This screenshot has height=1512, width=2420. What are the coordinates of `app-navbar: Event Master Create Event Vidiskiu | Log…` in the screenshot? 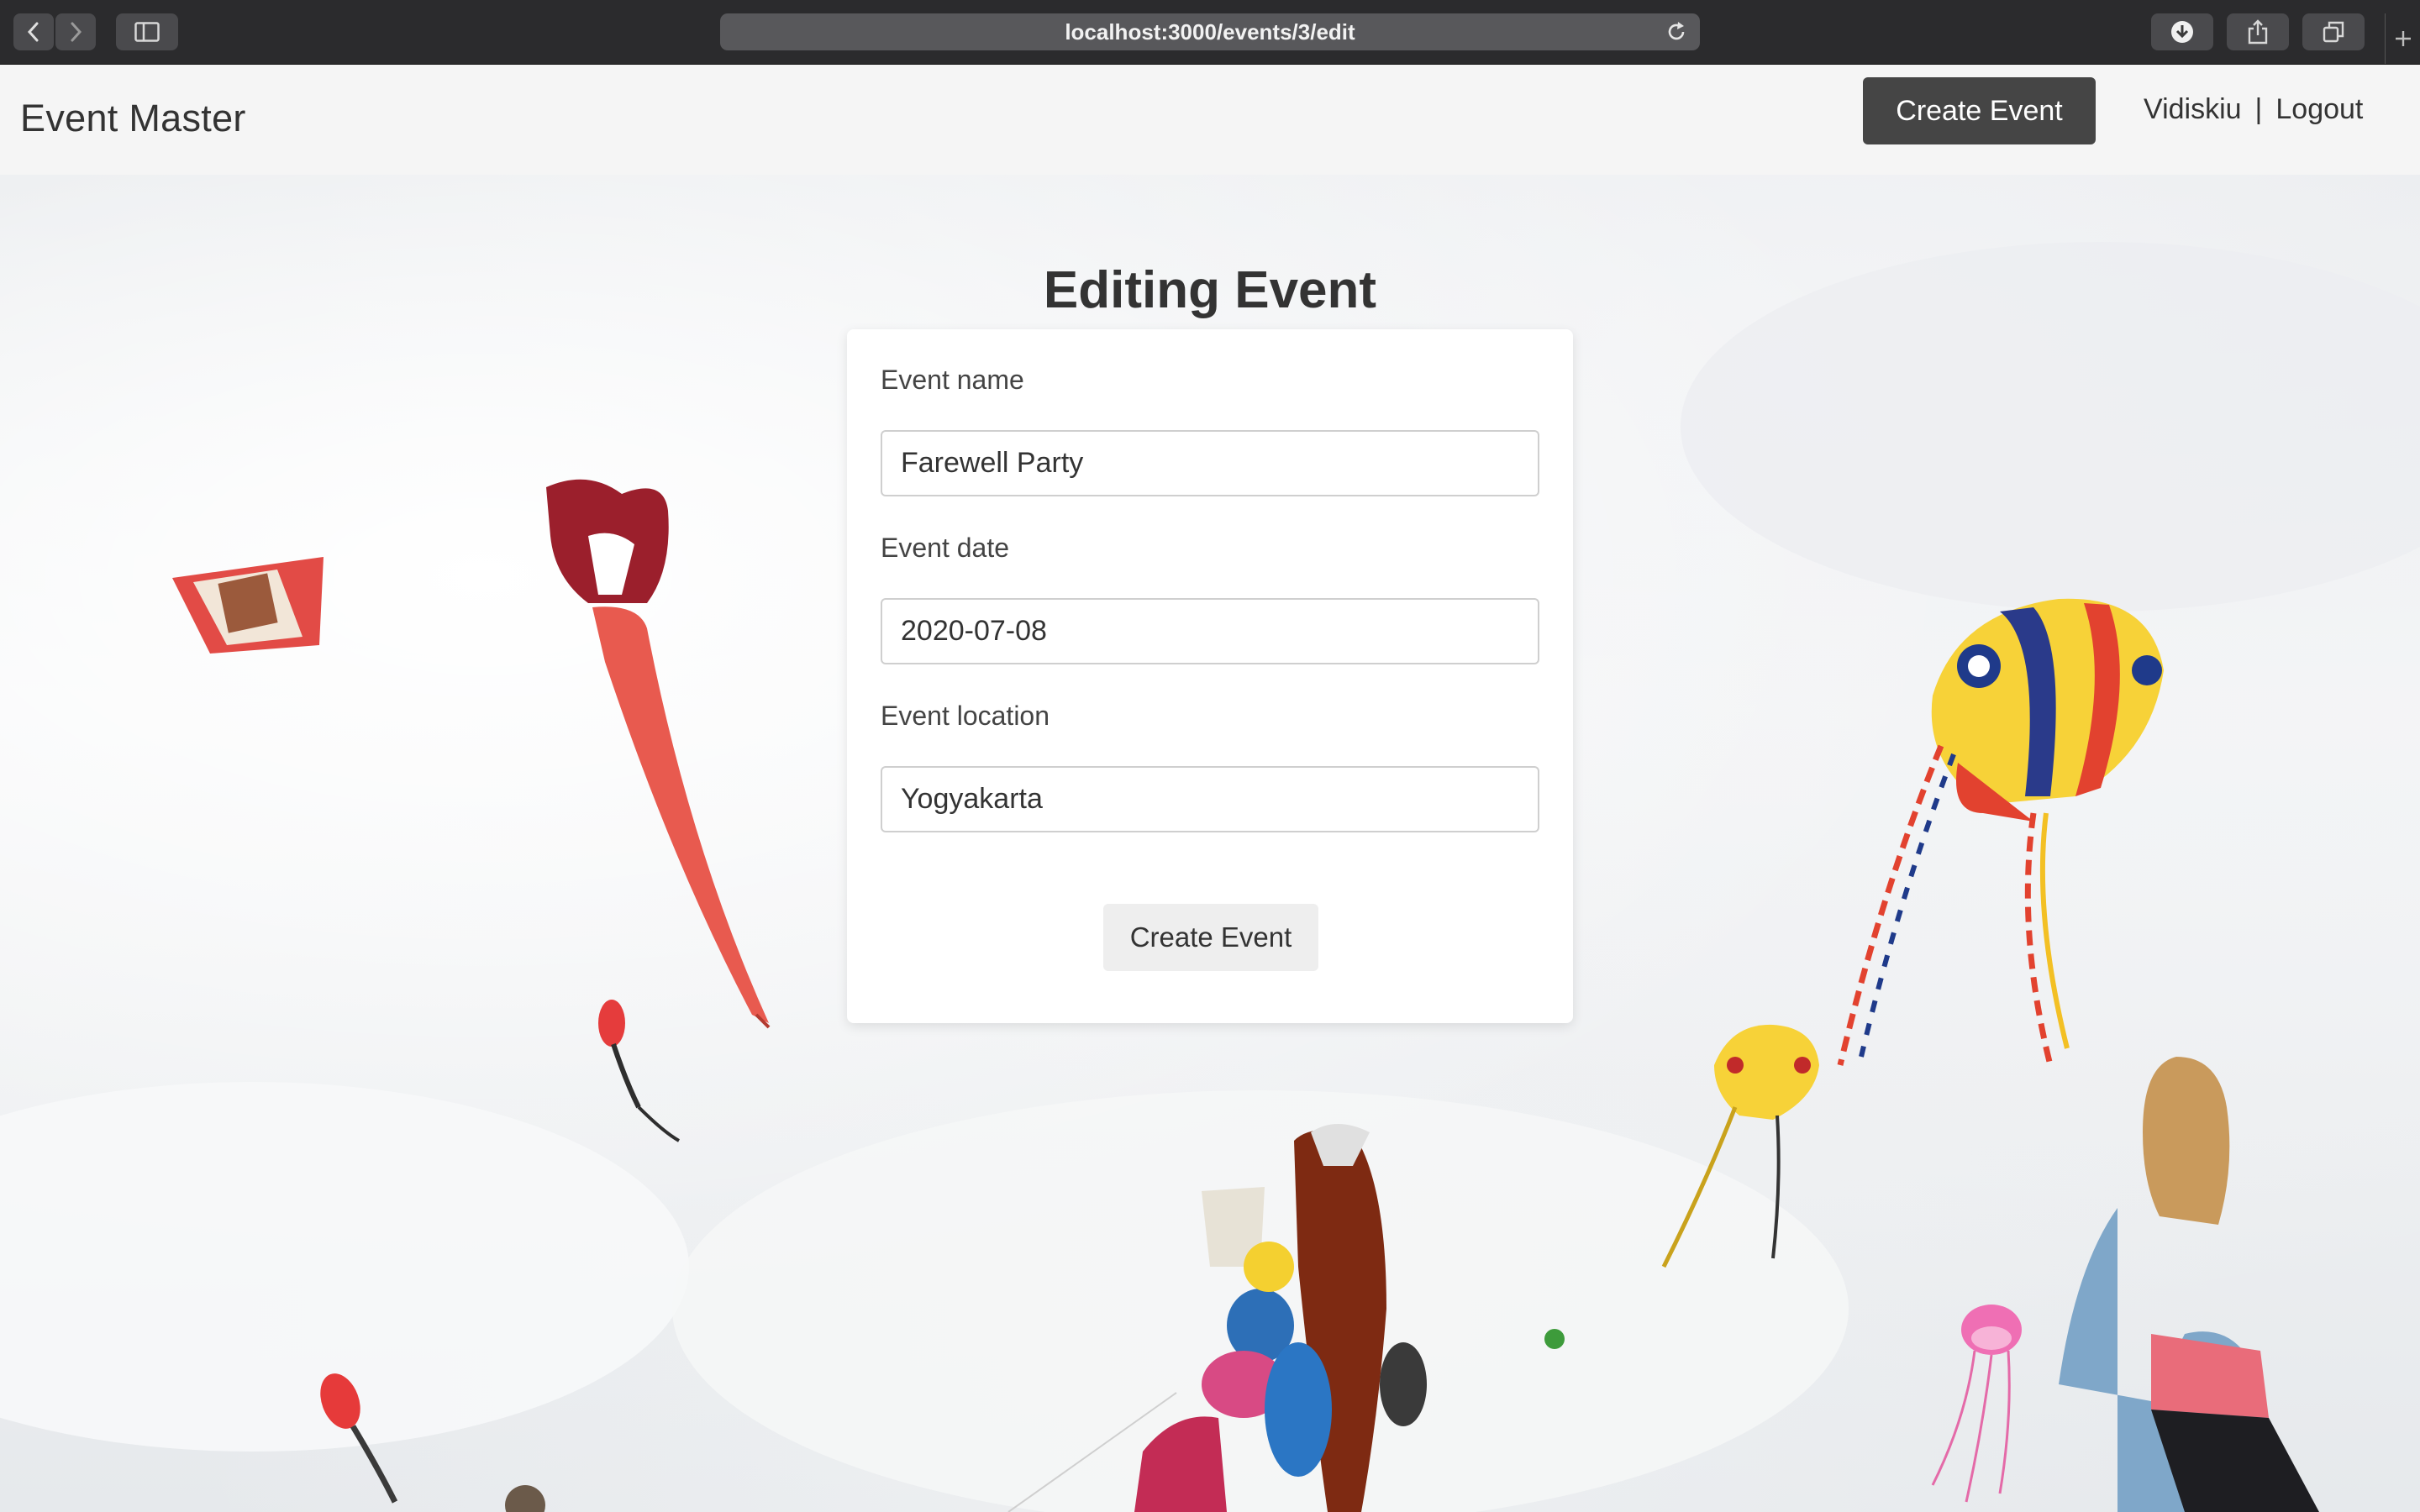 It's located at (1210, 120).